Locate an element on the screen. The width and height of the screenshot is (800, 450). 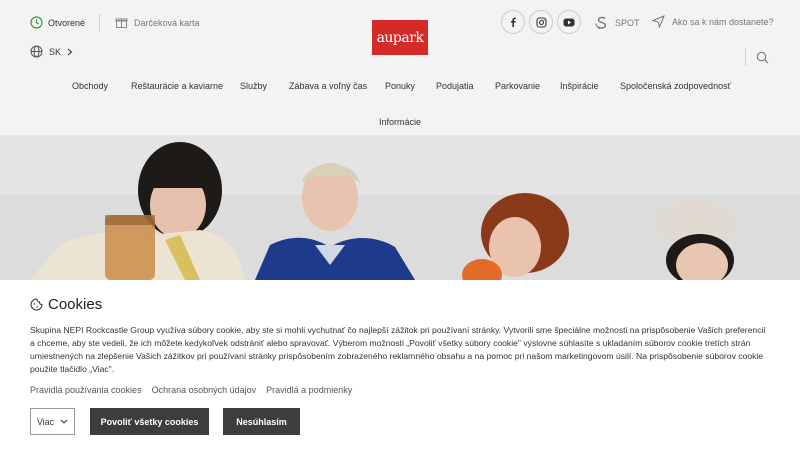
accept-all-label: Povoliť všetky cookies is located at coordinates (149, 421).